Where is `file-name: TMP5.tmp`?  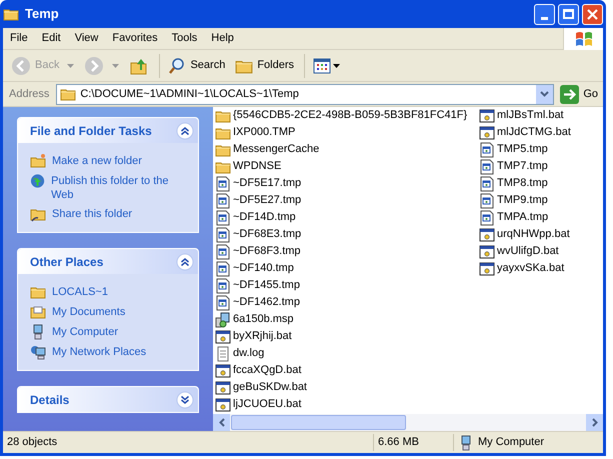 file-name: TMP5.tmp is located at coordinates (522, 149).